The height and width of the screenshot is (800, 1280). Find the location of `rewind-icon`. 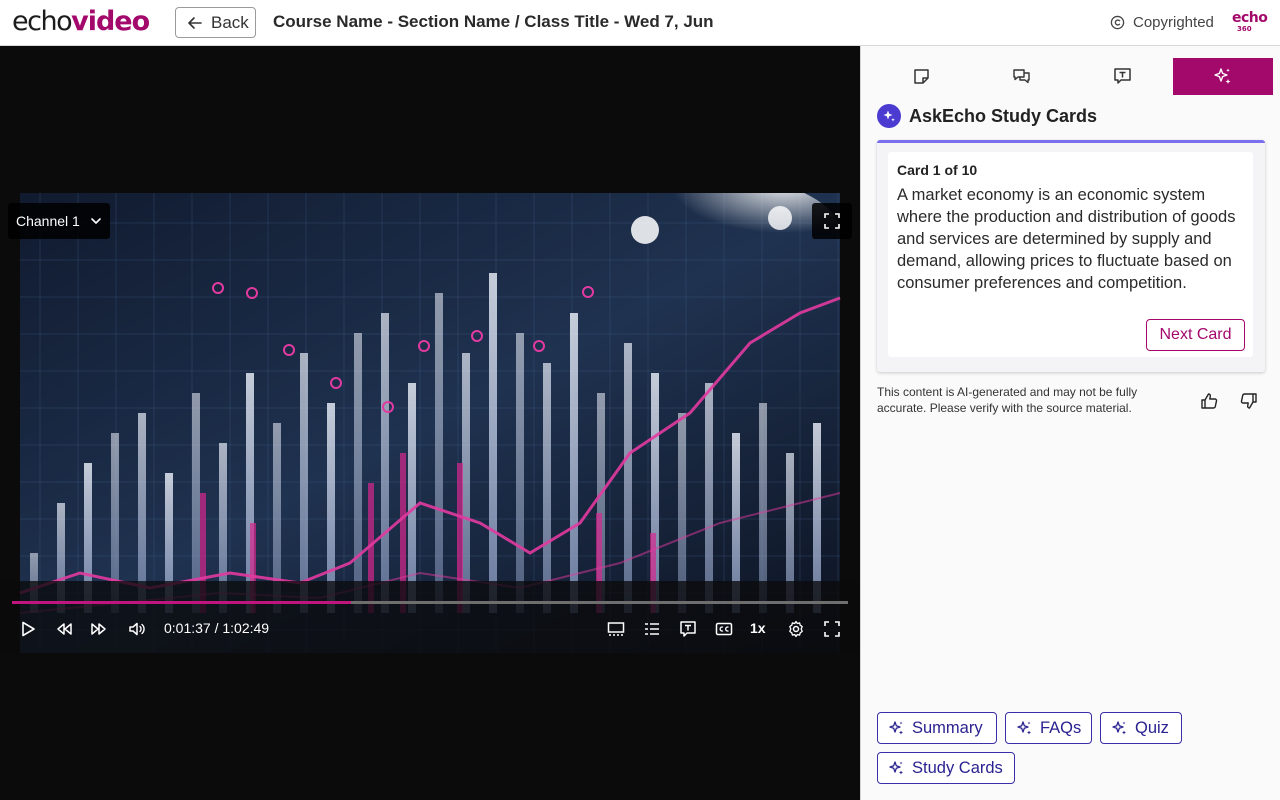

rewind-icon is located at coordinates (64, 629).